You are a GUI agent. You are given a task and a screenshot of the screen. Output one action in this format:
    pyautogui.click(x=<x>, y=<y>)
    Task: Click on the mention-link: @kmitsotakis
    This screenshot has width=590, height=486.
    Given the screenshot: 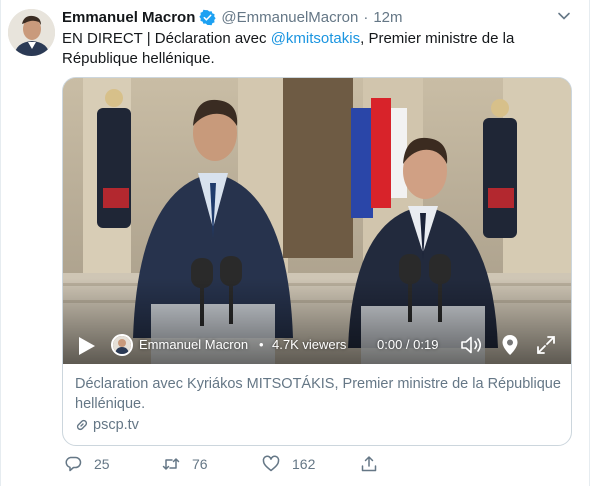 What is the action you would take?
    pyautogui.click(x=315, y=38)
    